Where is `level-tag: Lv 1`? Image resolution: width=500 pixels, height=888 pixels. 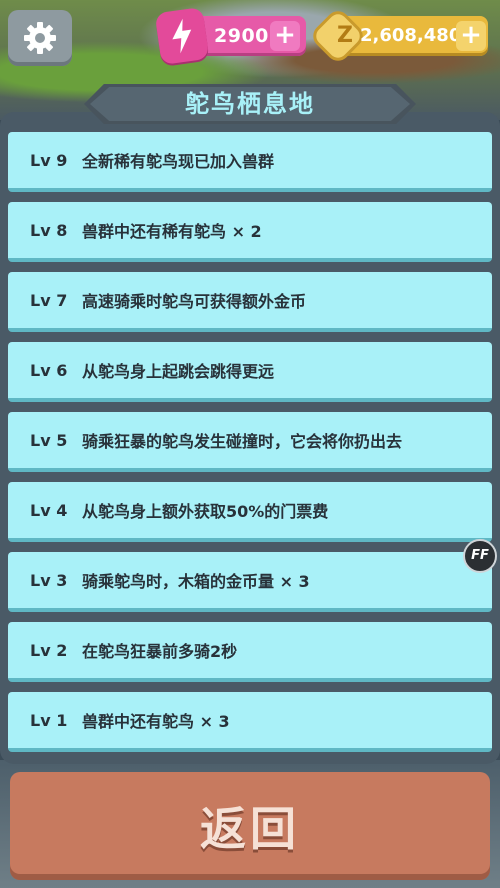 level-tag: Lv 1 is located at coordinates (49, 720).